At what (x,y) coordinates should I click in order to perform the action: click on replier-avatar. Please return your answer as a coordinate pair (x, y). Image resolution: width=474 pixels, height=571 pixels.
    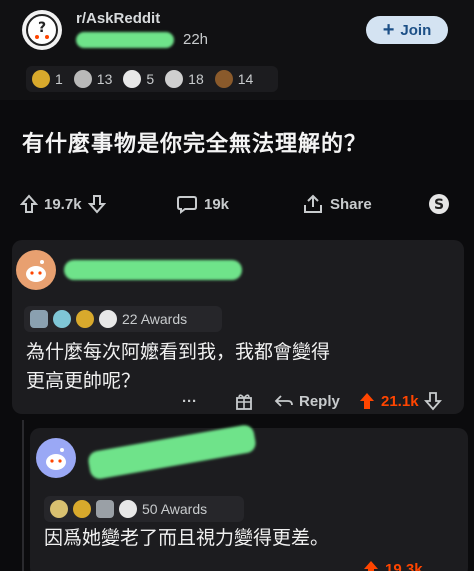
    Looking at the image, I should click on (56, 458).